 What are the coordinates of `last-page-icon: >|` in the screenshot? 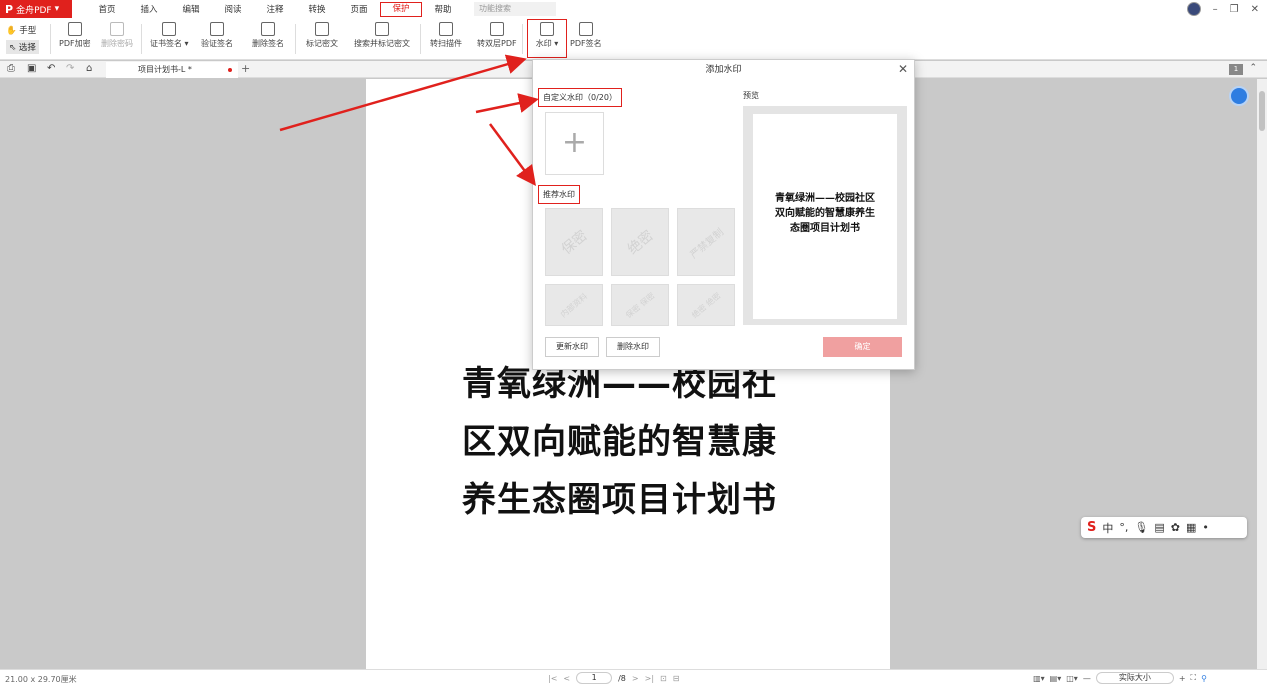 It's located at (649, 678).